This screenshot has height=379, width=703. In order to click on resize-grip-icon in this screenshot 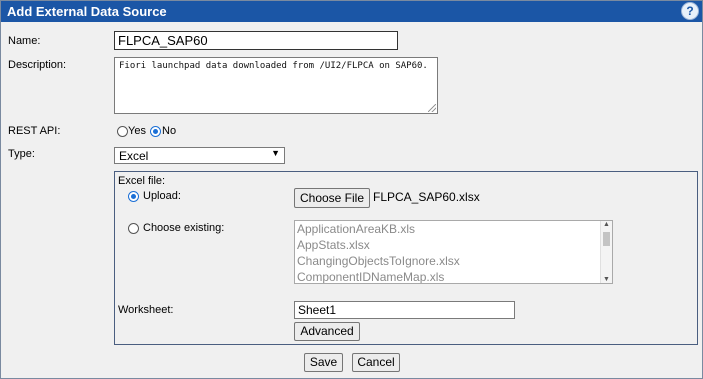, I will do `click(432, 108)`.